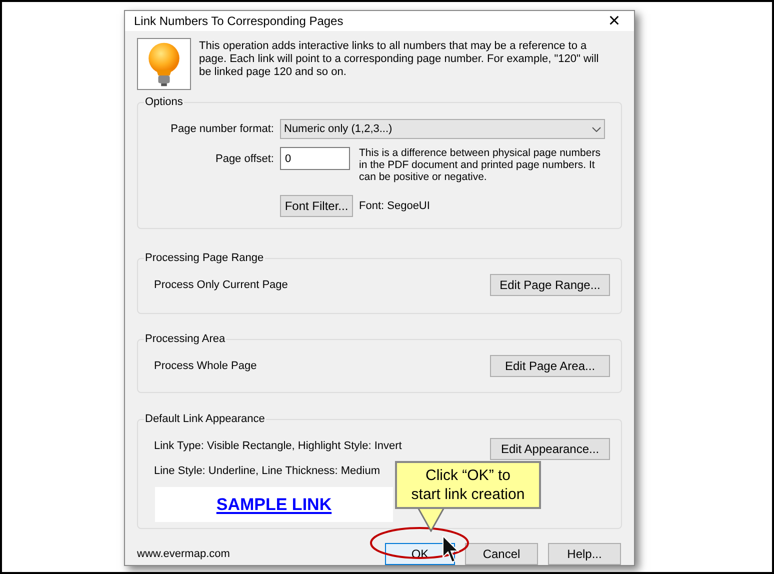 The height and width of the screenshot is (574, 774). What do you see at coordinates (315, 158) in the screenshot?
I see `page-offset-field: 0` at bounding box center [315, 158].